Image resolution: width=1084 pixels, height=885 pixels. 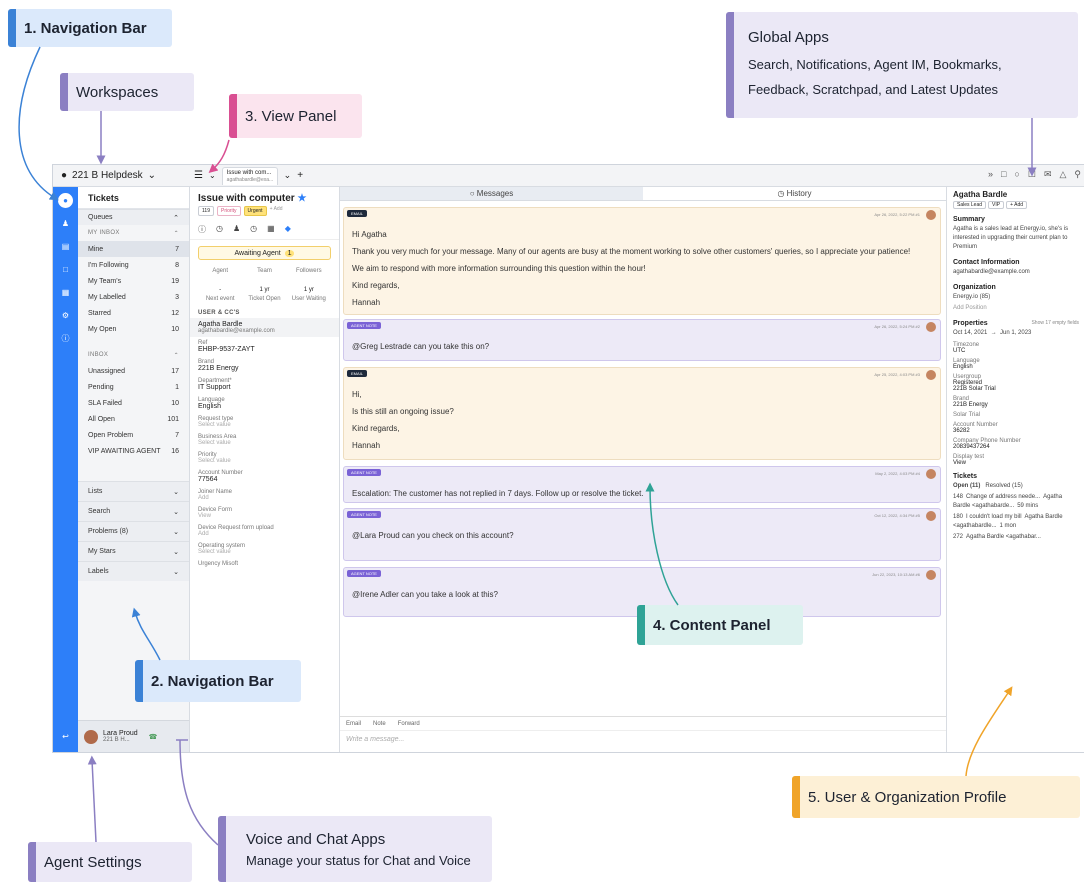 I want to click on queue-item: My Team's 19, so click(x=133, y=281).